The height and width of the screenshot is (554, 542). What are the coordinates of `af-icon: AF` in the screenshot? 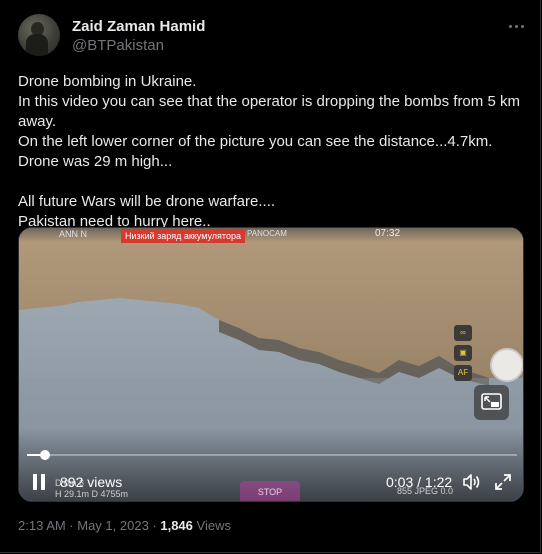 It's located at (463, 373).